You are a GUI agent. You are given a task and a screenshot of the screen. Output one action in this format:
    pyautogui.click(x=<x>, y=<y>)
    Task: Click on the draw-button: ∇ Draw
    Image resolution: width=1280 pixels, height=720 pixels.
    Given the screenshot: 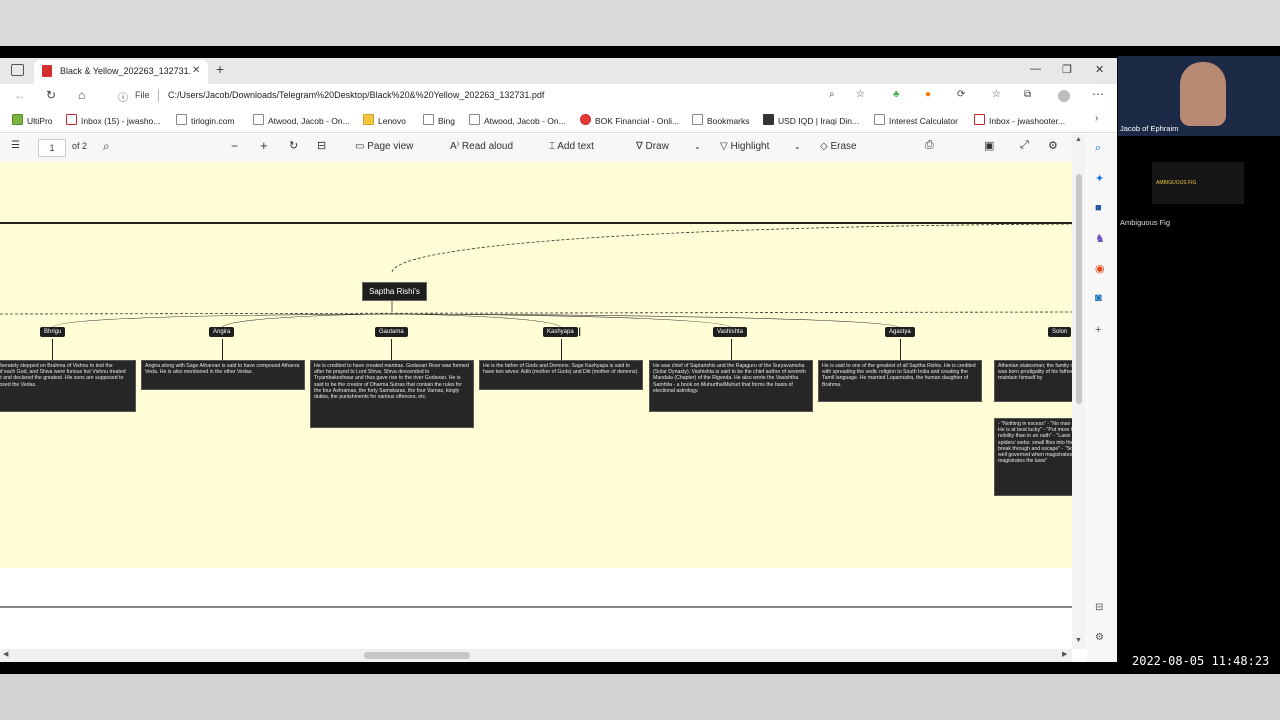 What is the action you would take?
    pyautogui.click(x=652, y=146)
    